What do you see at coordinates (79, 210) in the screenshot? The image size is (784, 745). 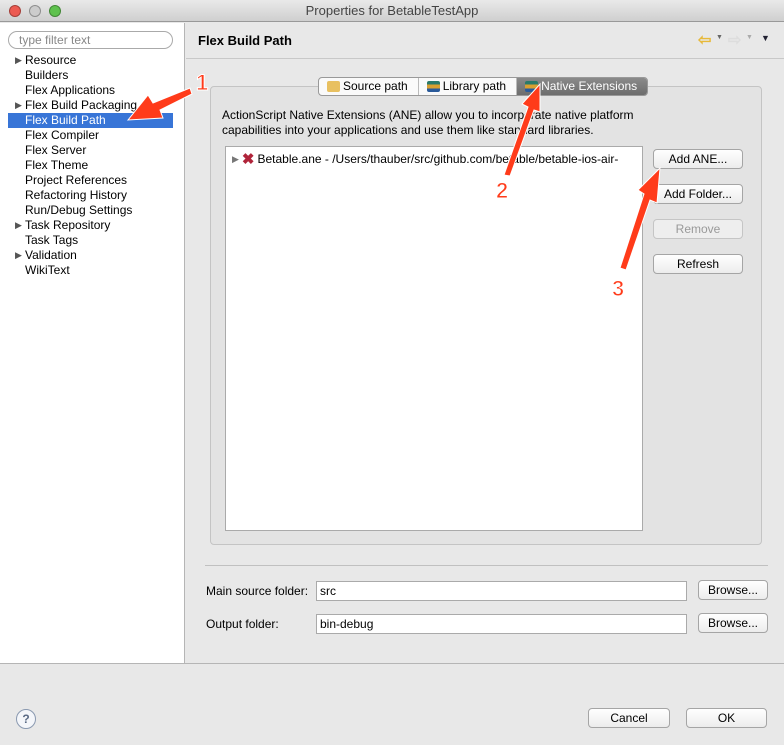 I see `sidebar-item-label: Run/Debug Settings` at bounding box center [79, 210].